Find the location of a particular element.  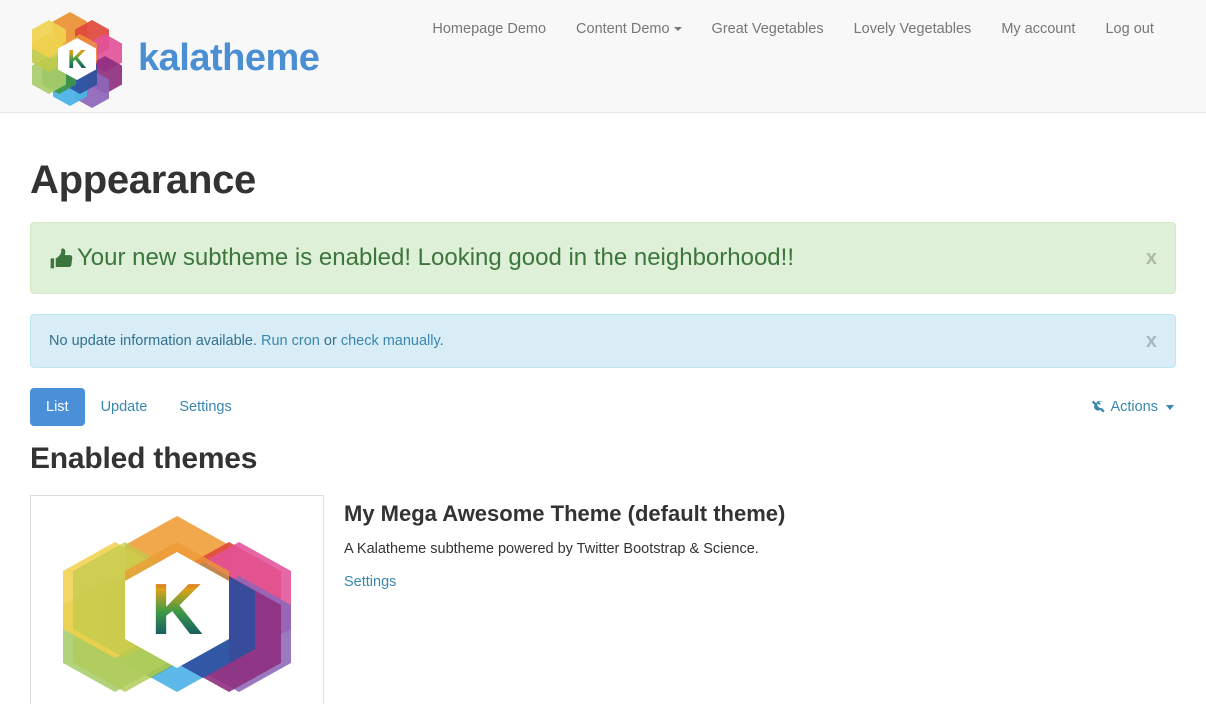

actions-label: Actions is located at coordinates (1134, 407).